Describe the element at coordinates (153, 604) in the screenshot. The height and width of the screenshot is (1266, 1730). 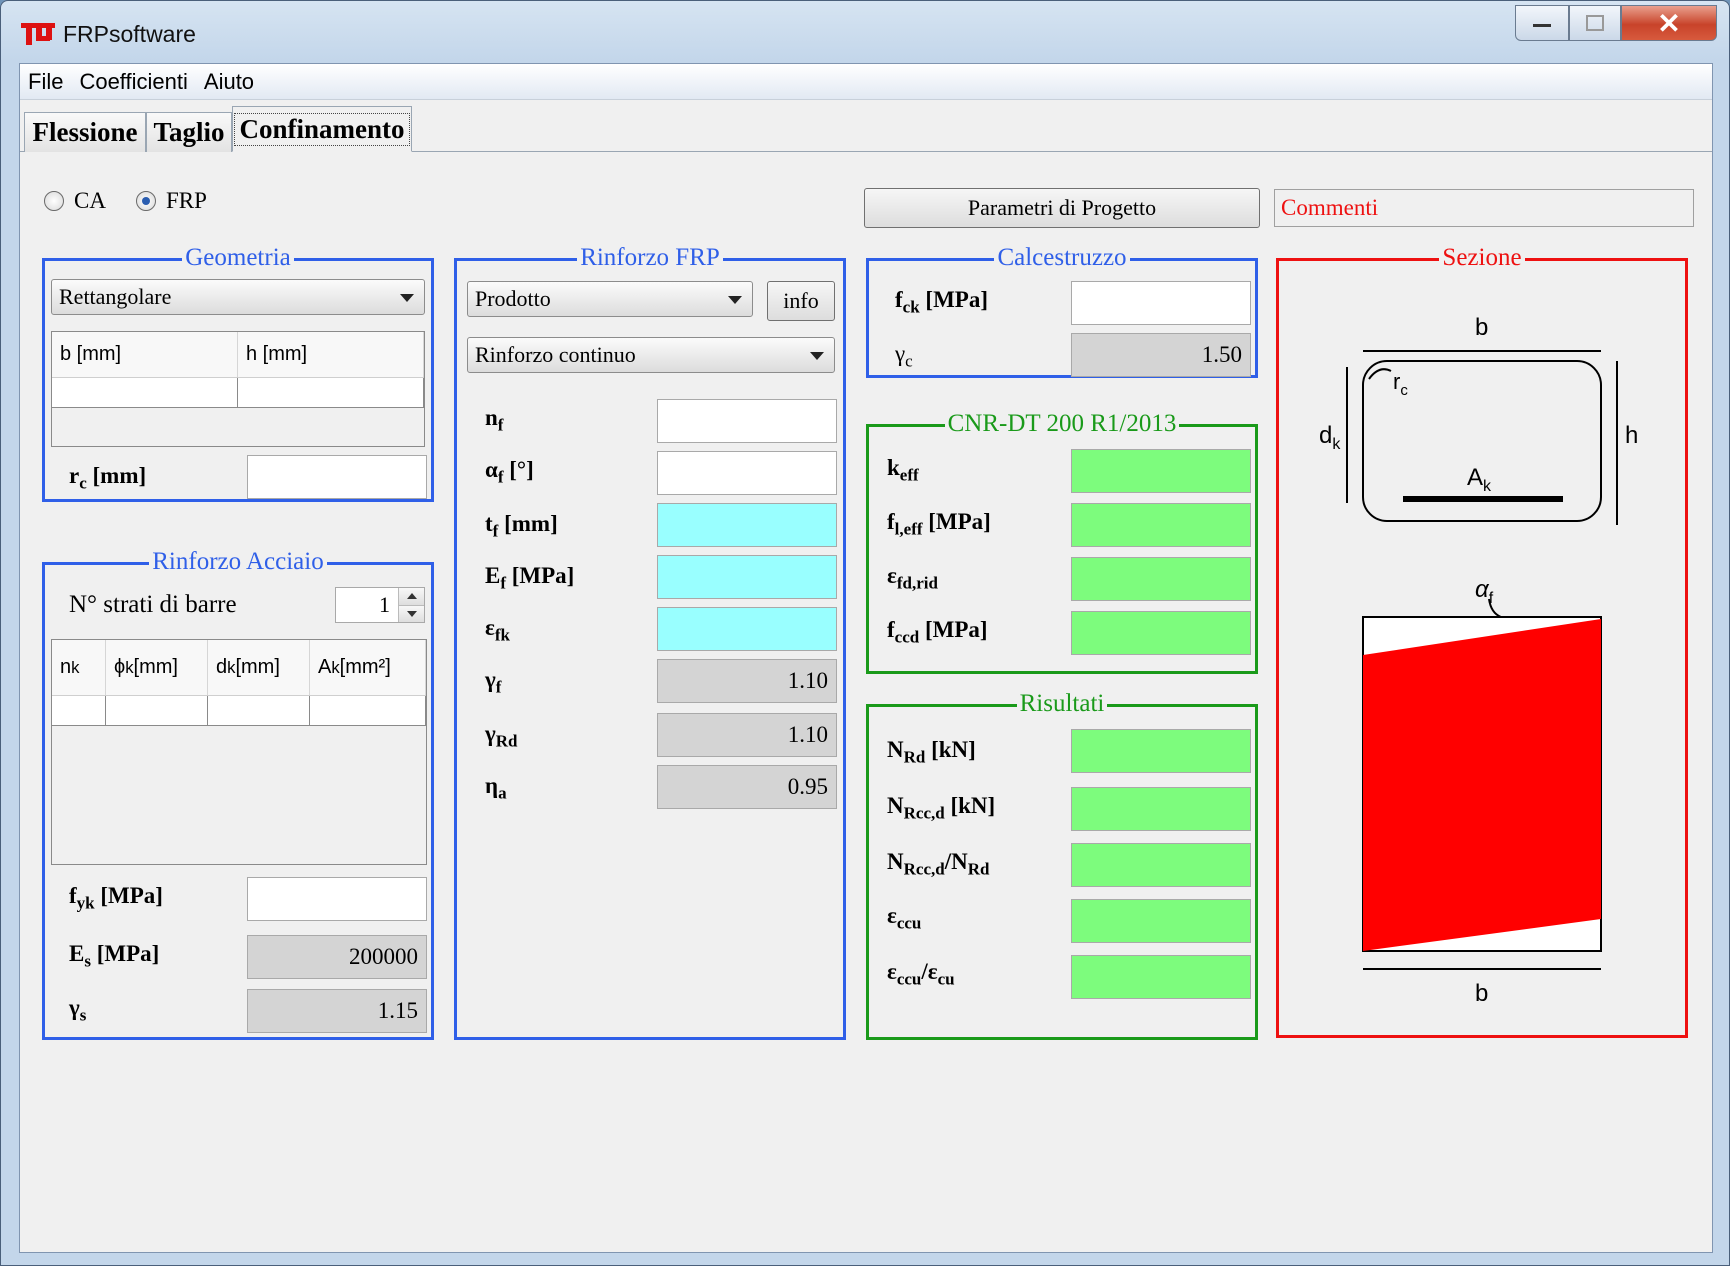
I see `strati-label: N° strati di barre` at that location.